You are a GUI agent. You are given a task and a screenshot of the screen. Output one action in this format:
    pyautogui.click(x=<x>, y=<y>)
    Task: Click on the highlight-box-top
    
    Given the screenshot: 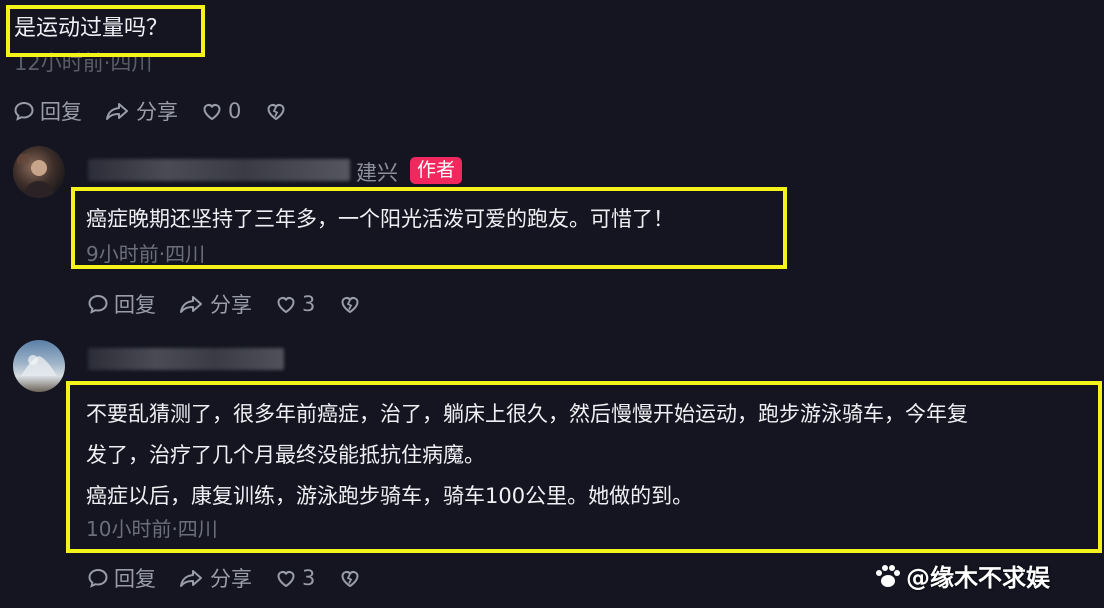 What is the action you would take?
    pyautogui.click(x=105, y=31)
    